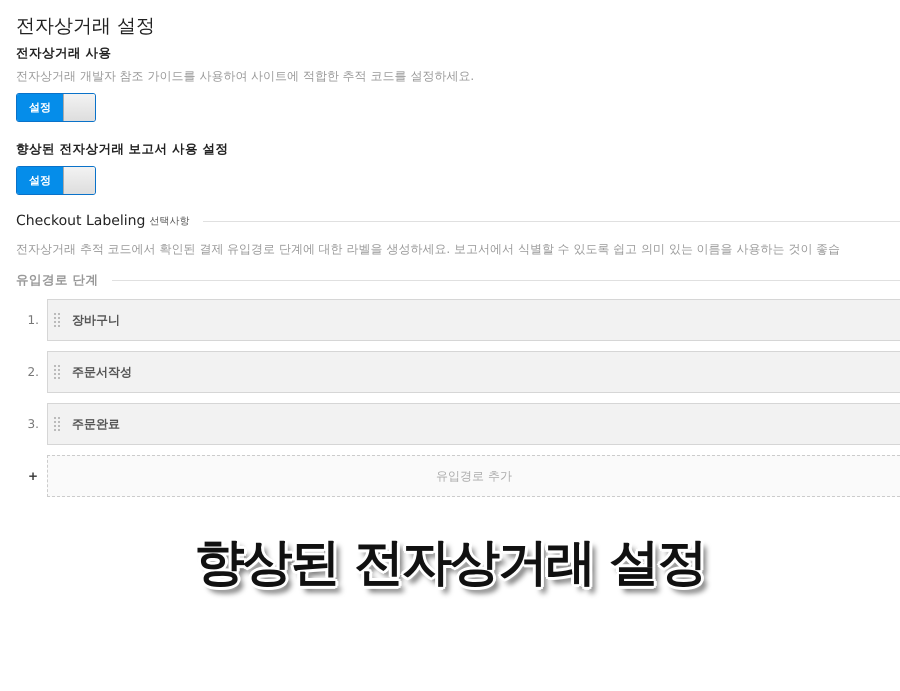  What do you see at coordinates (473, 320) in the screenshot?
I see `step-item: 장바구니` at bounding box center [473, 320].